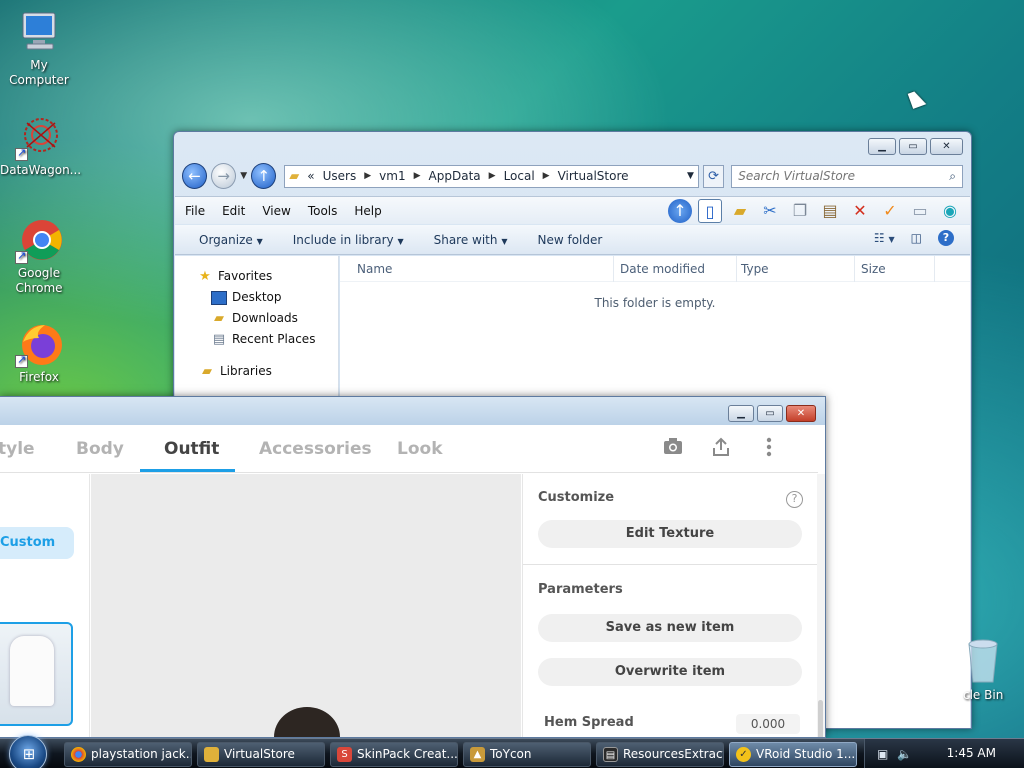  What do you see at coordinates (820, 718) in the screenshot?
I see `scrollbar-thumb` at bounding box center [820, 718].